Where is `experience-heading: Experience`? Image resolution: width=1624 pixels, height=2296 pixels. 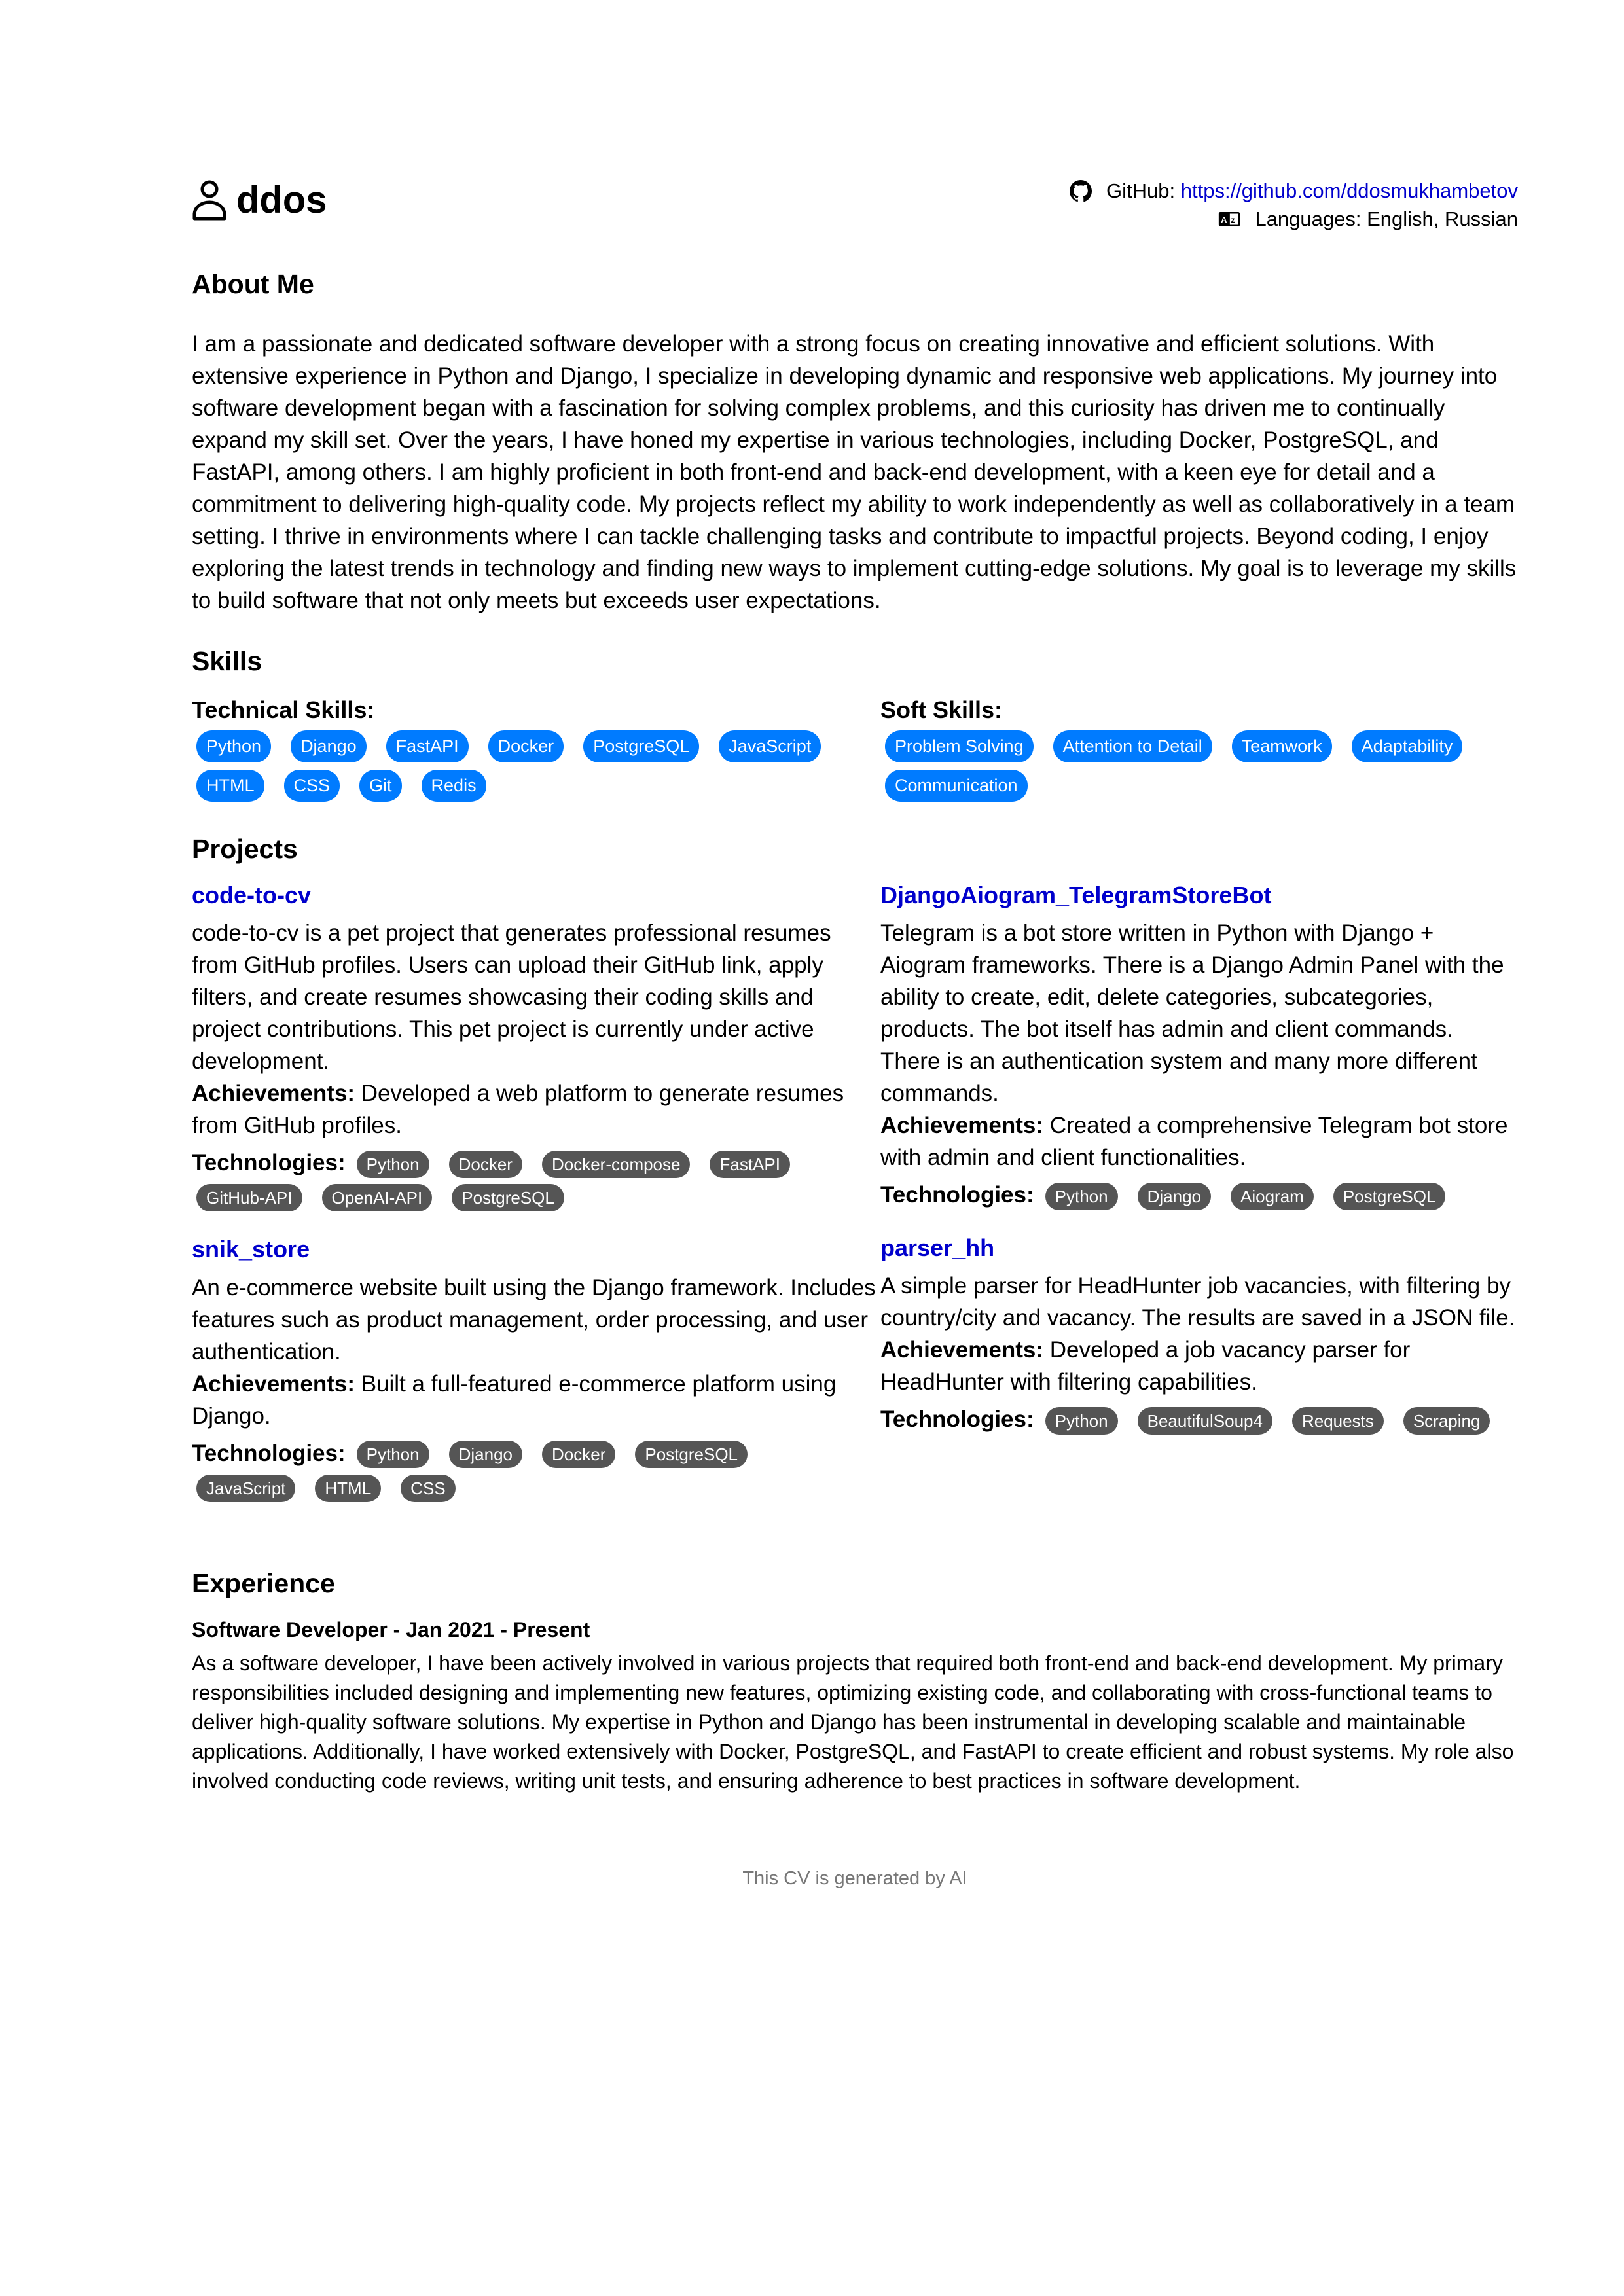 experience-heading: Experience is located at coordinates (263, 1583).